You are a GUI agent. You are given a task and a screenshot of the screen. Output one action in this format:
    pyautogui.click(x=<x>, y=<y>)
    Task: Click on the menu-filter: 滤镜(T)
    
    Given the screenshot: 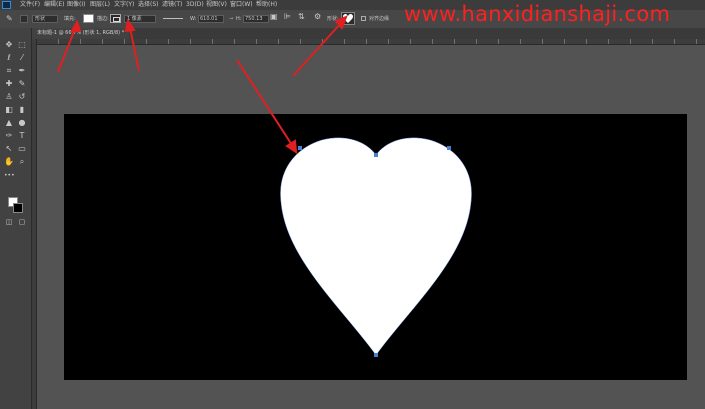 What is the action you would take?
    pyautogui.click(x=172, y=5)
    